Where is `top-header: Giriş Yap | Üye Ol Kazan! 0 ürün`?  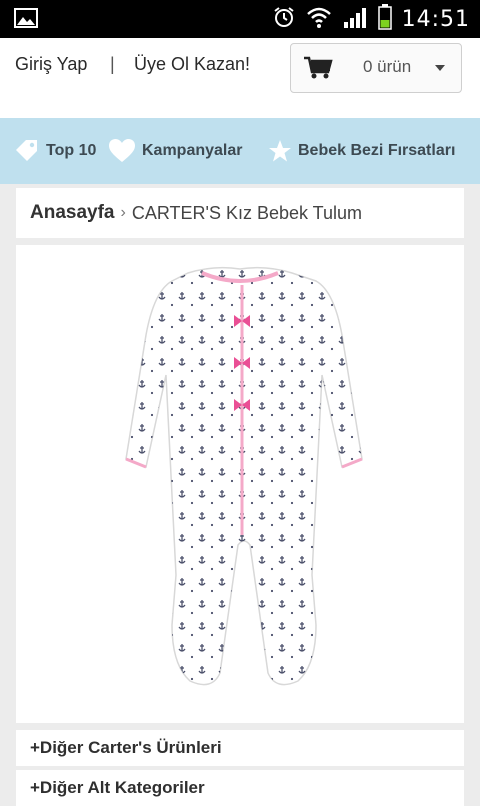
top-header: Giriş Yap | Üye Ol Kazan! 0 ürün is located at coordinates (240, 78).